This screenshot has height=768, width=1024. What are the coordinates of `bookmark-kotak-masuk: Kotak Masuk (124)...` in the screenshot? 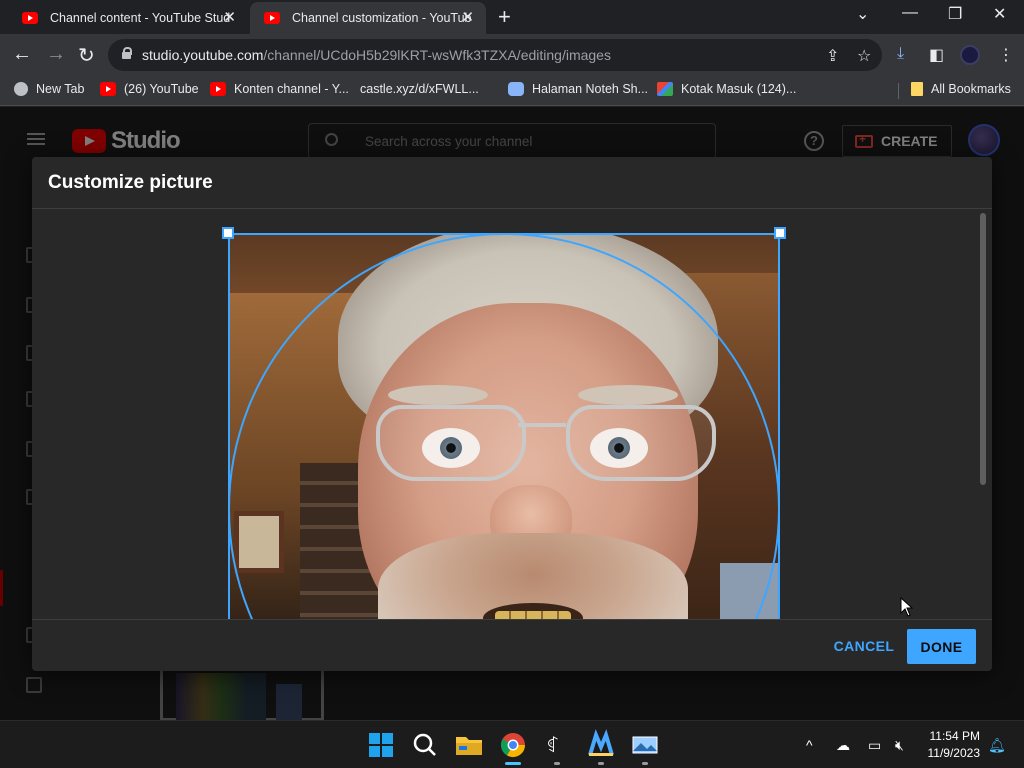 It's located at (726, 89).